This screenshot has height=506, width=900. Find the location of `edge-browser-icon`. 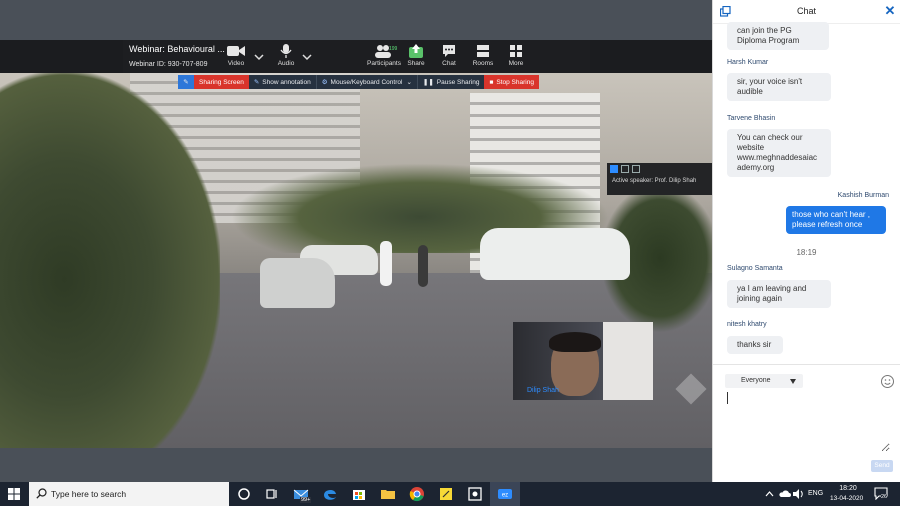

edge-browser-icon is located at coordinates (330, 494).